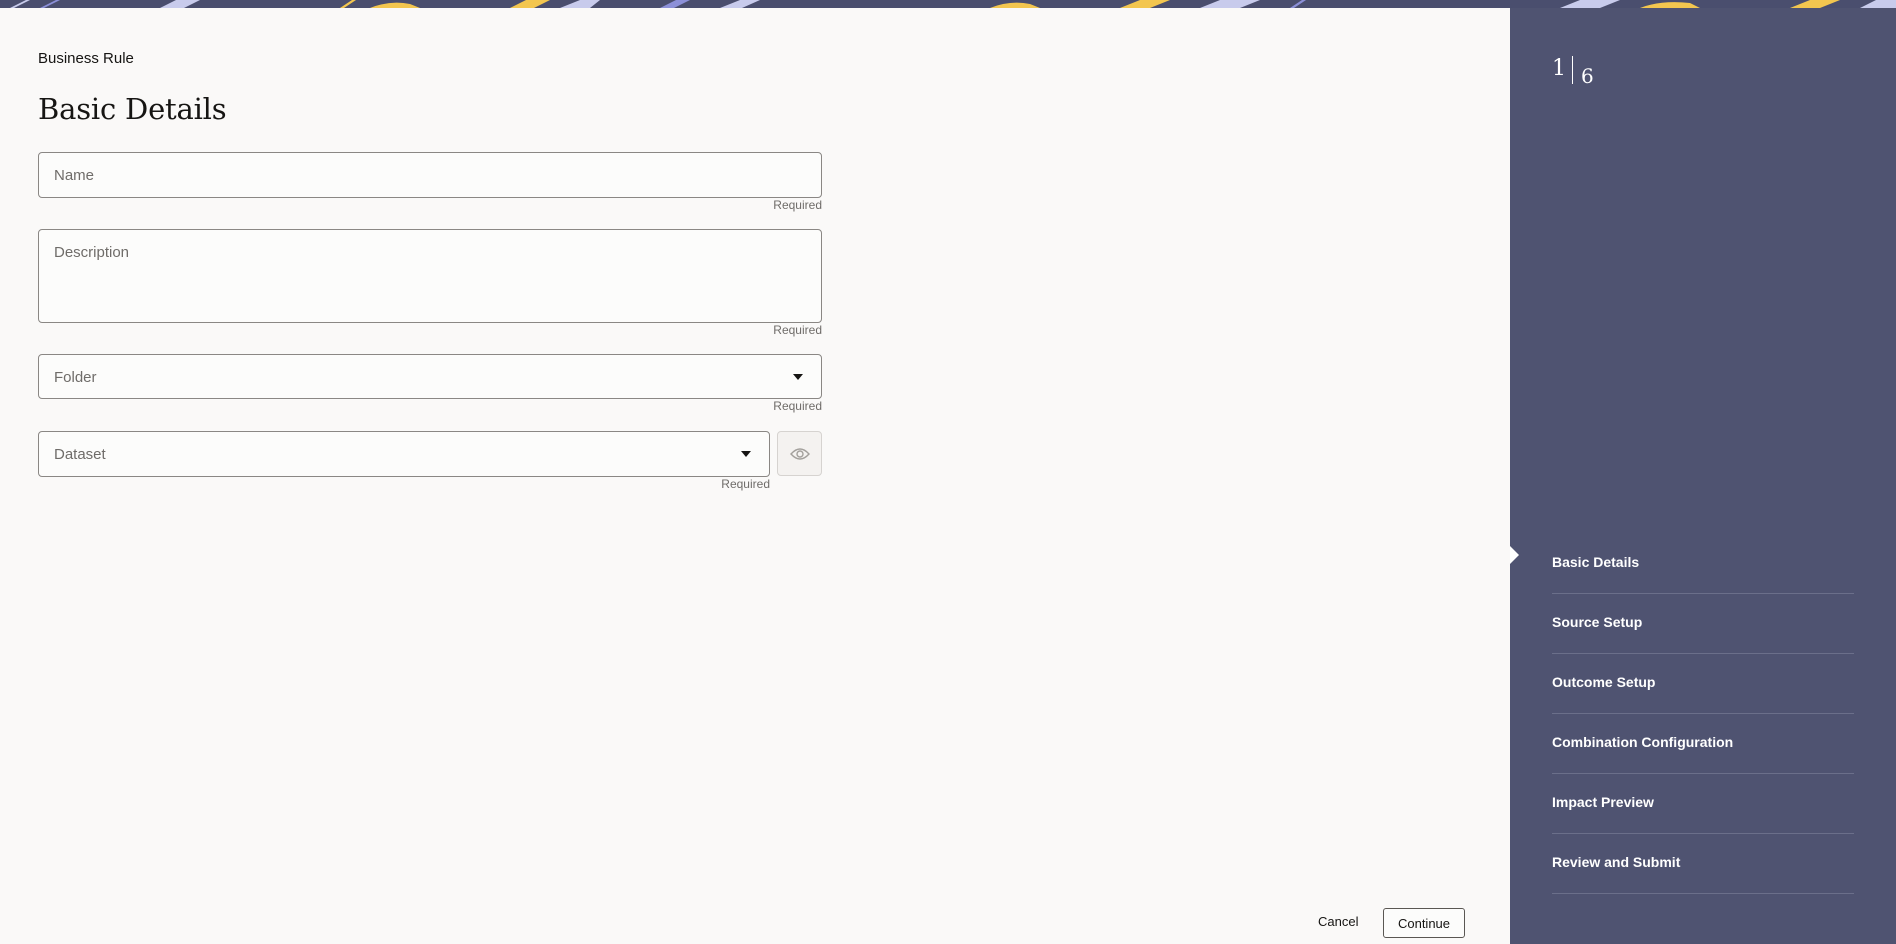 The image size is (1896, 944). I want to click on description-textarea: Description, so click(430, 276).